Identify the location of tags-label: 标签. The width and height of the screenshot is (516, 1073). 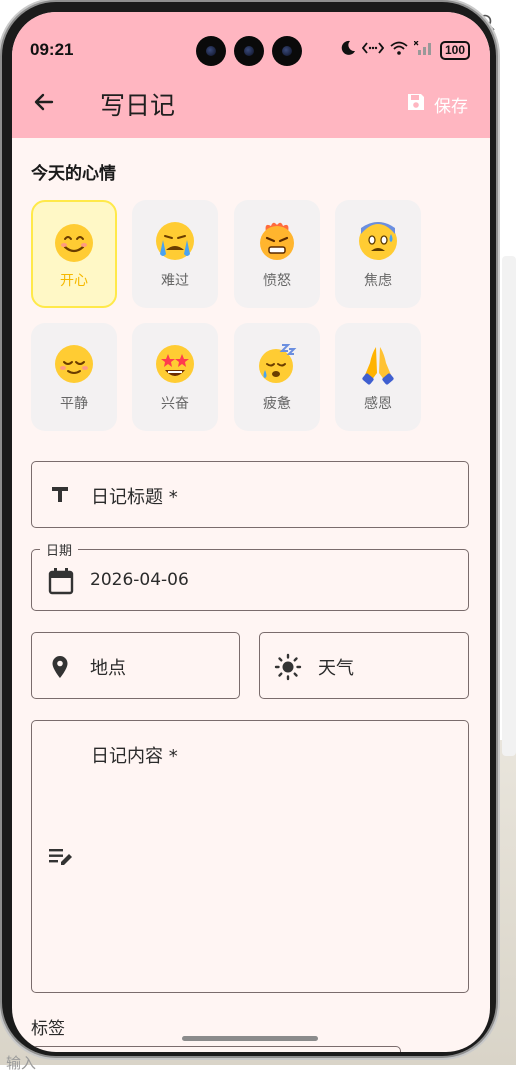
(48, 1029).